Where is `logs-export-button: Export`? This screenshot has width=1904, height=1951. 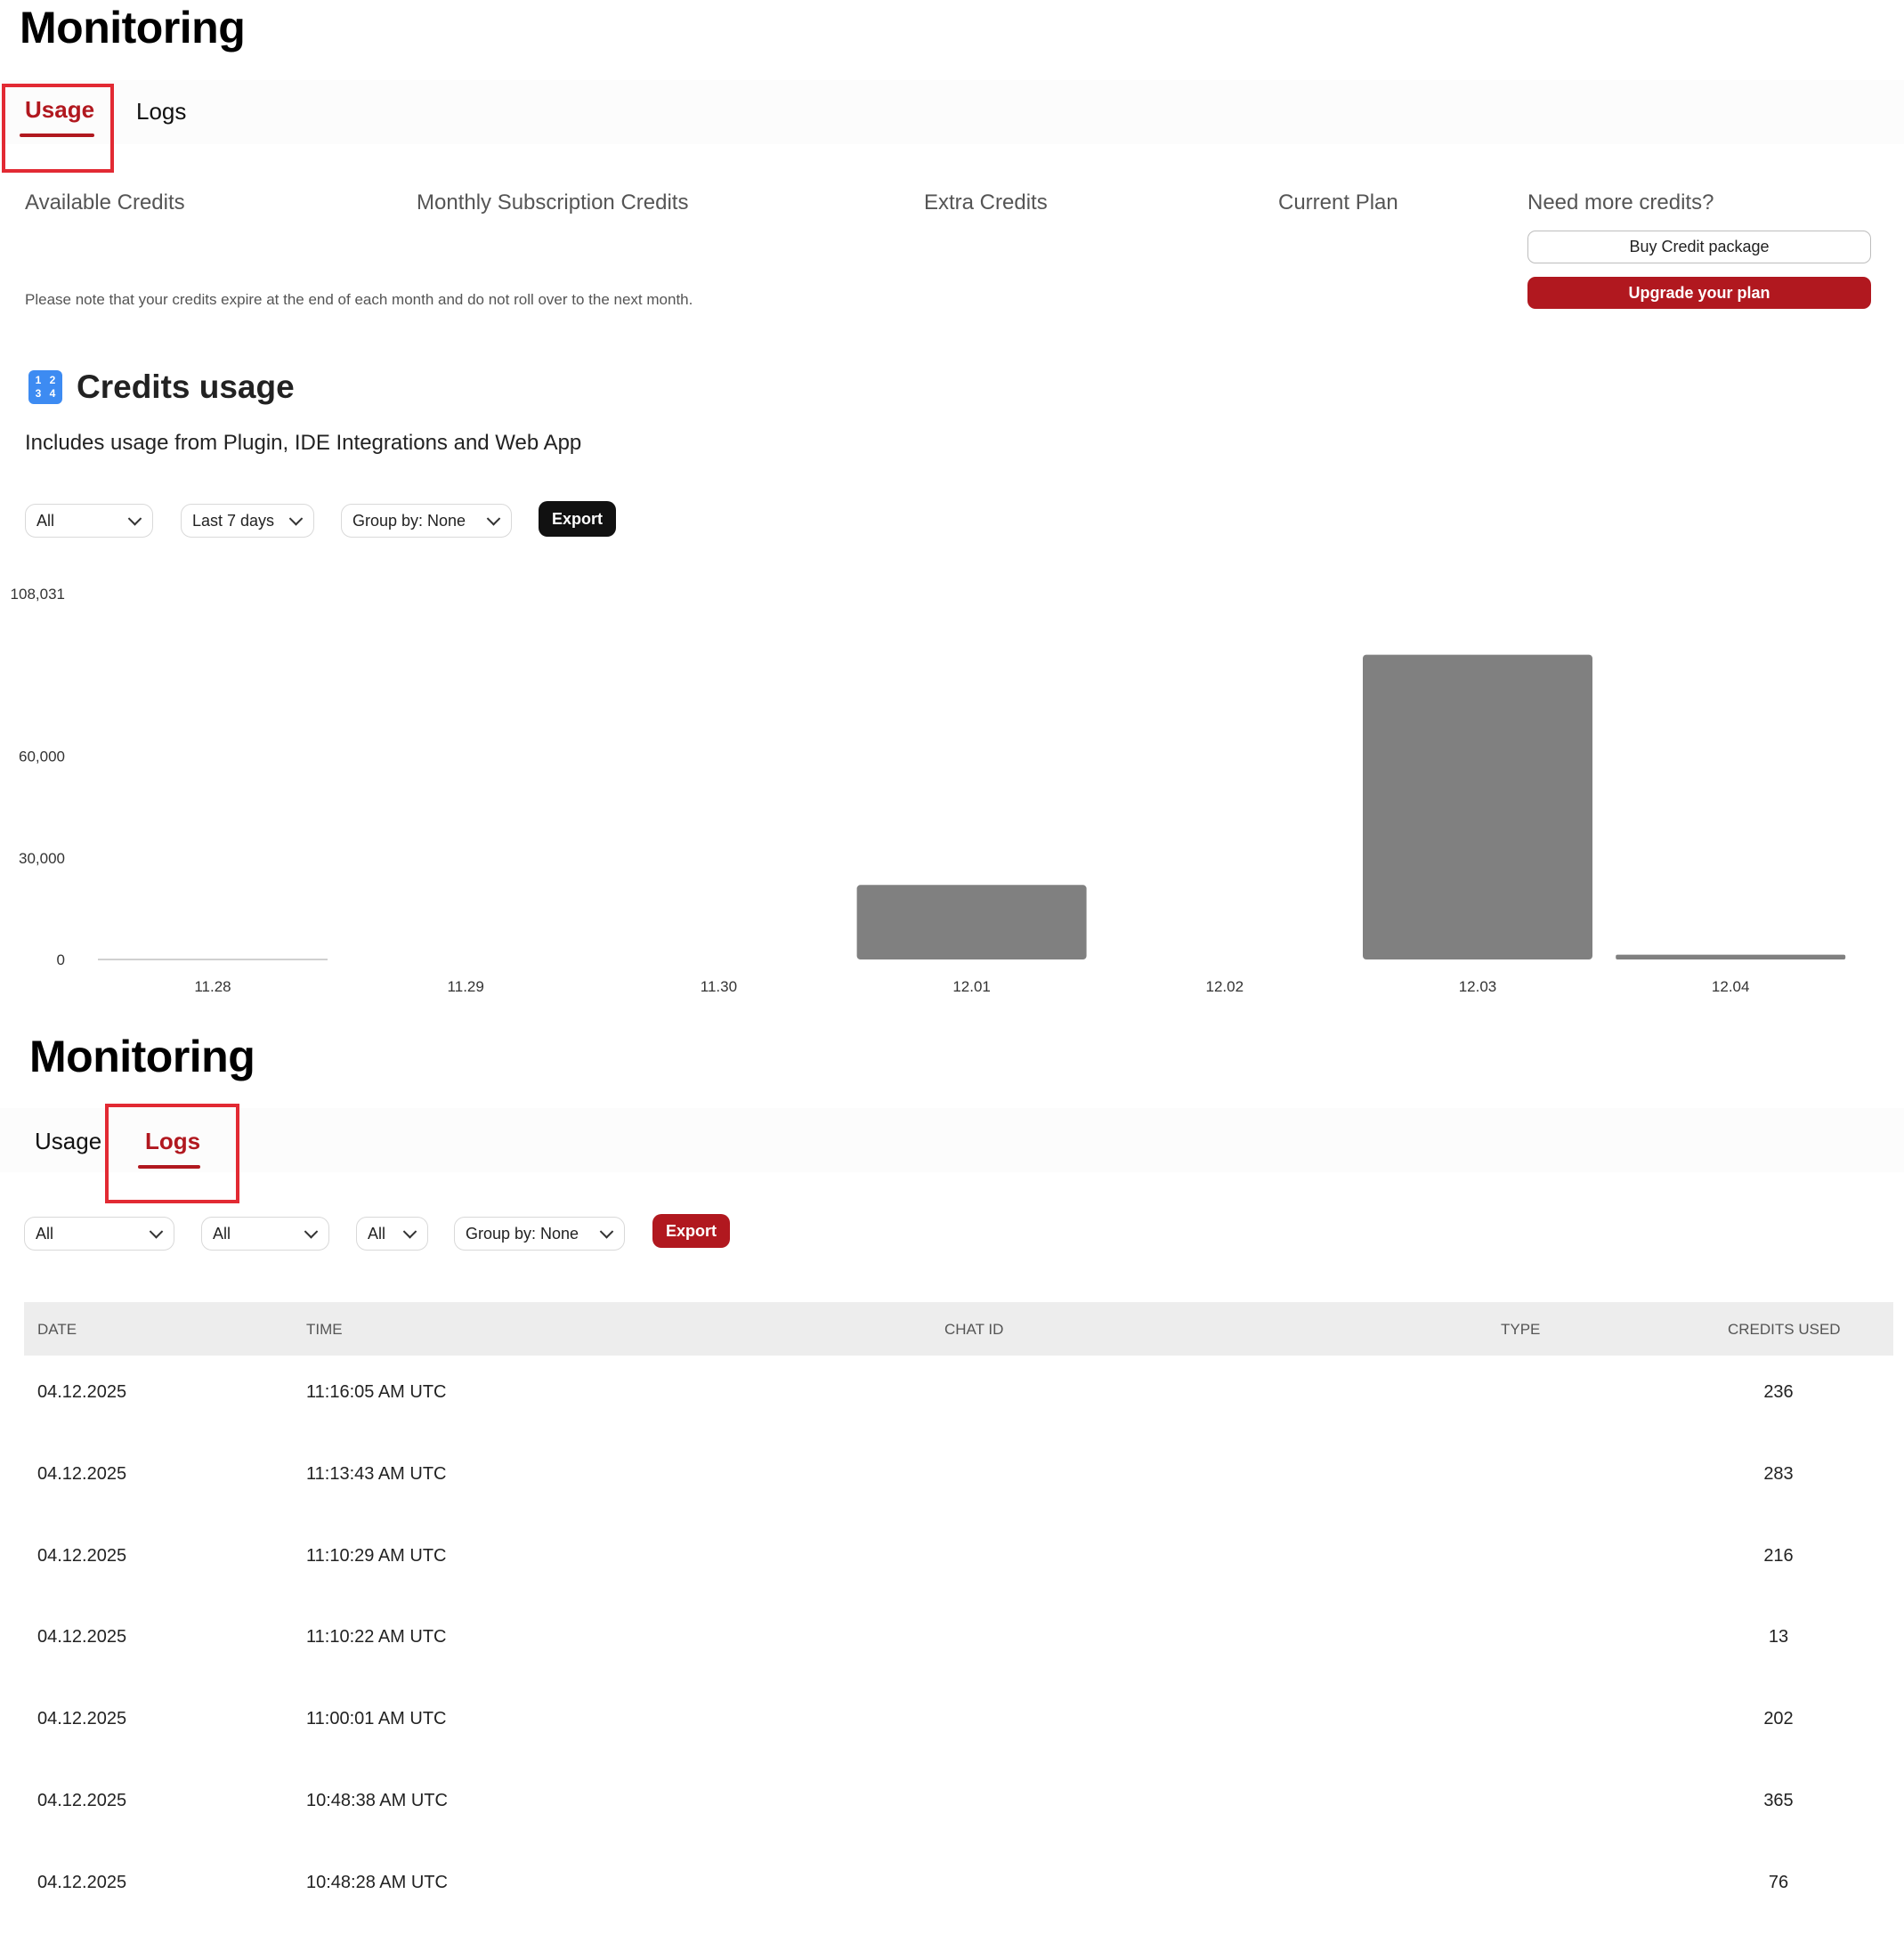
logs-export-button: Export is located at coordinates (691, 1231).